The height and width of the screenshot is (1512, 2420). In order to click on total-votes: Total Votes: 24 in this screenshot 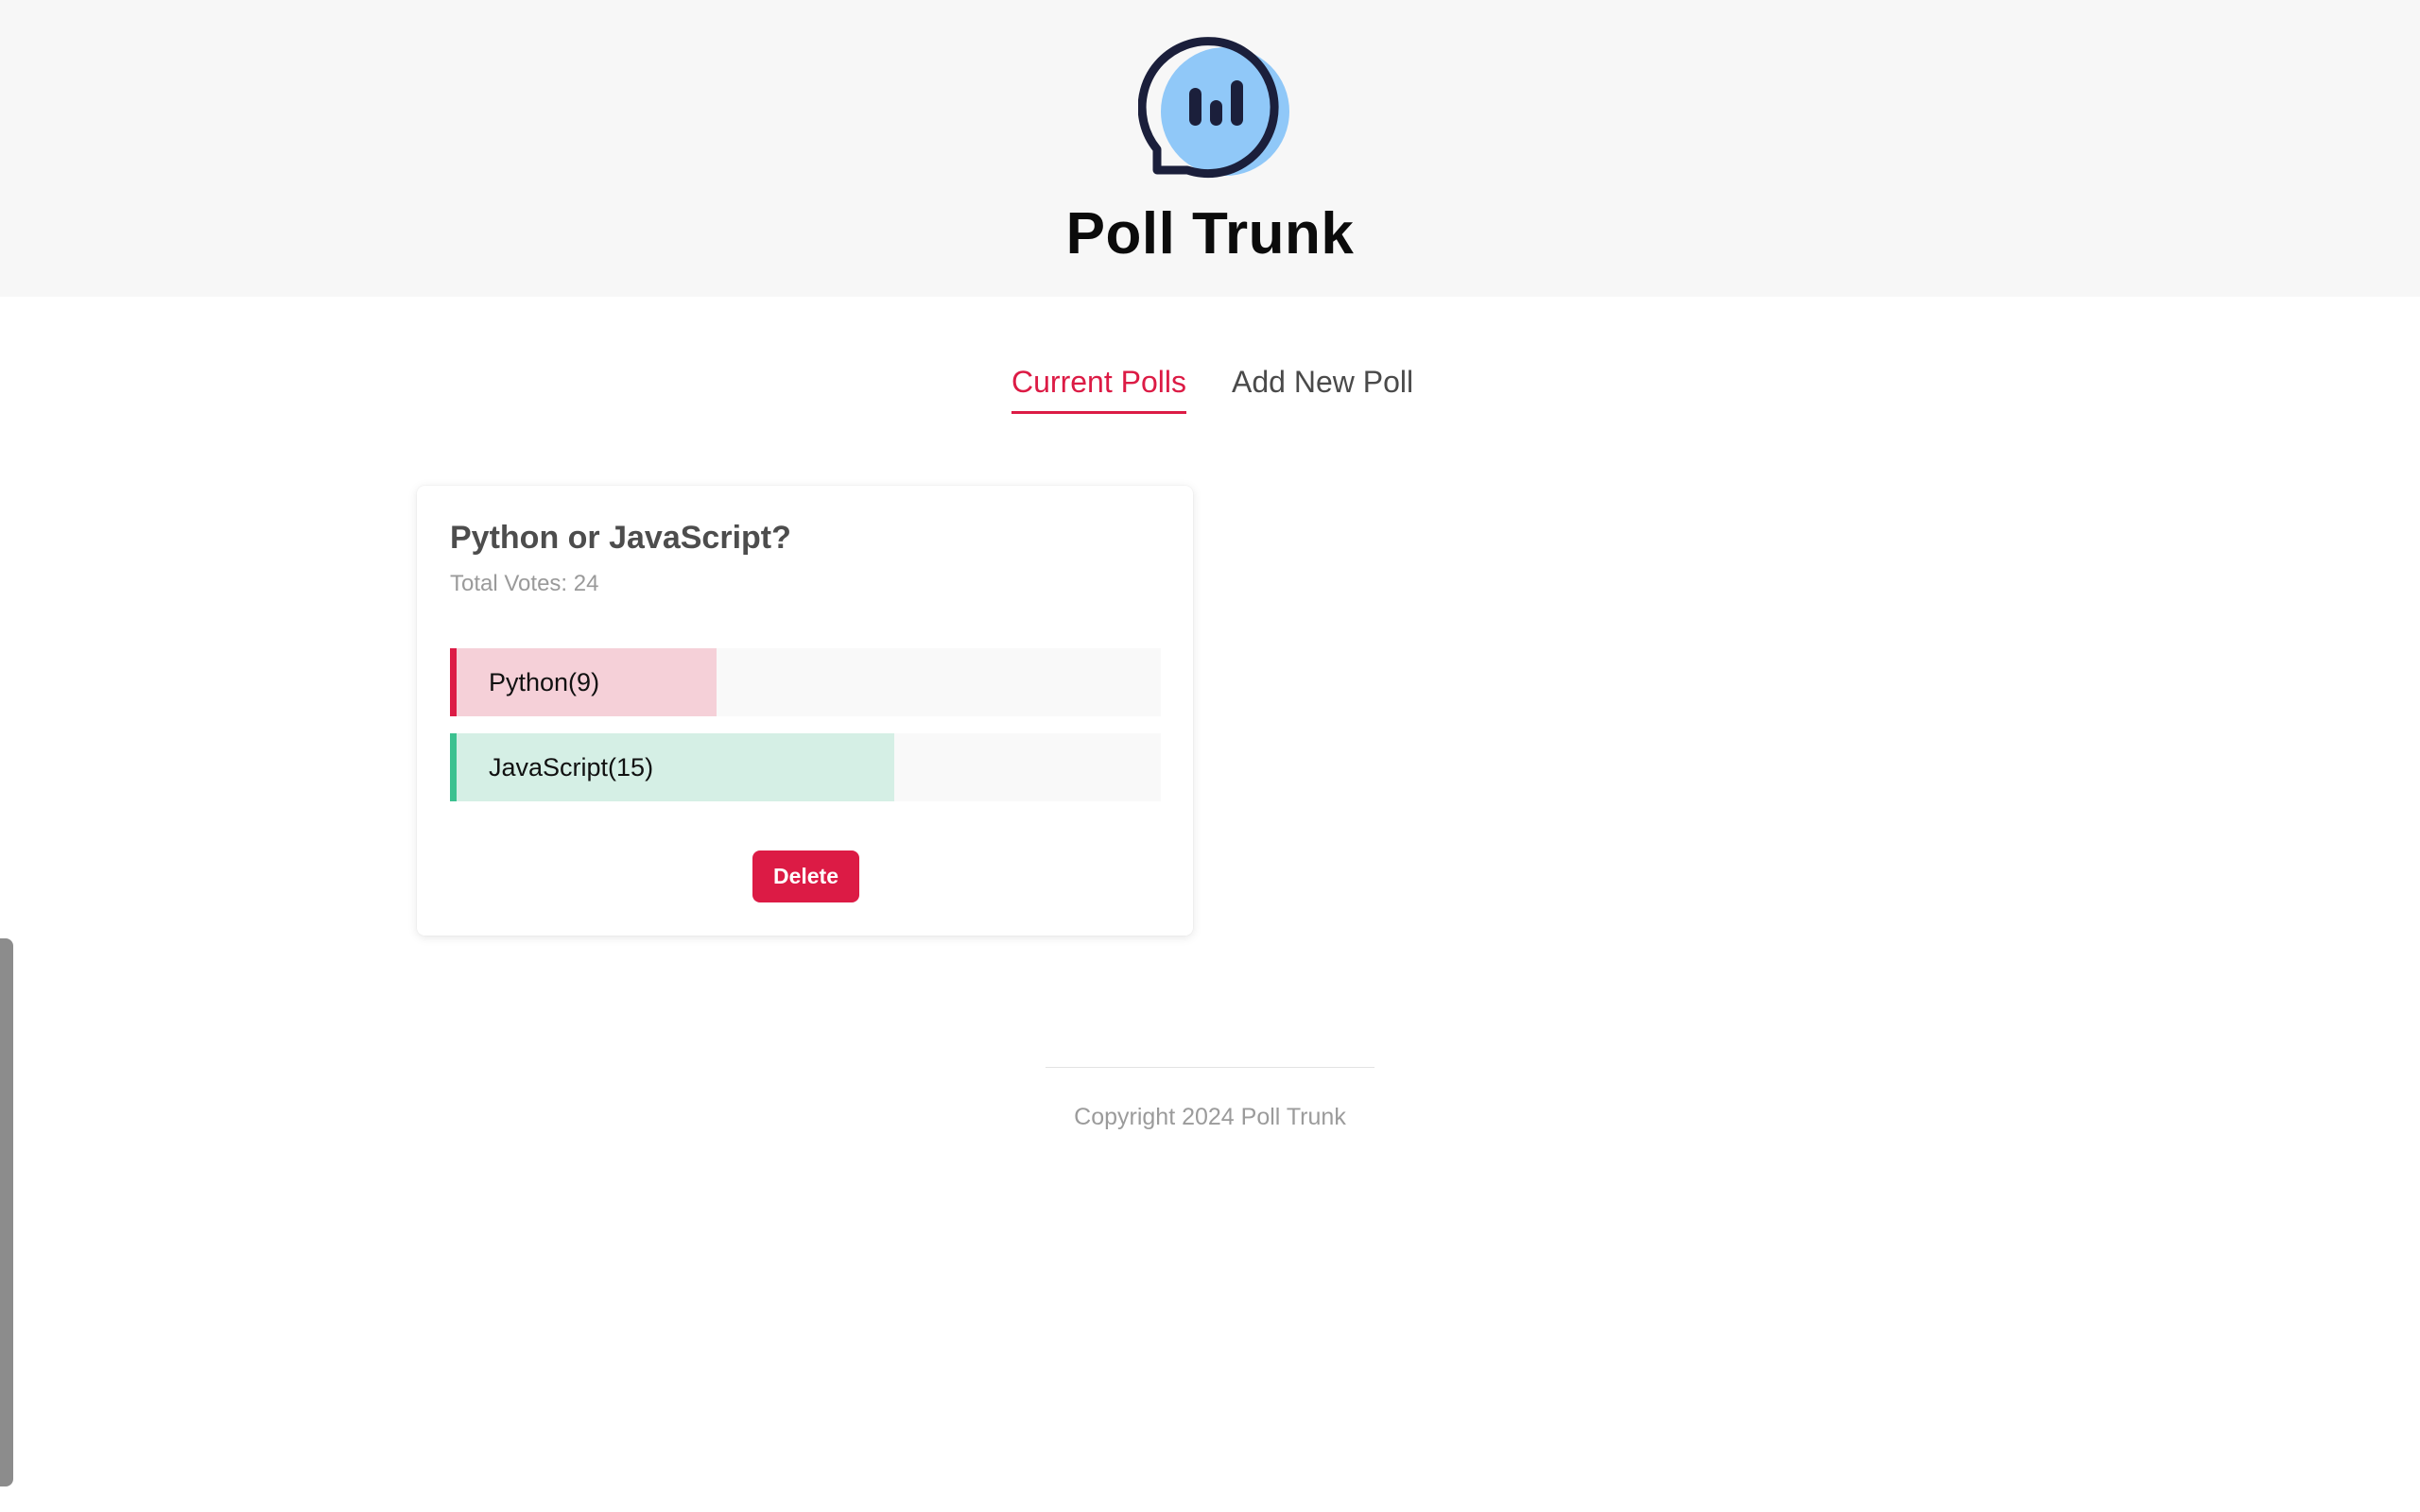, I will do `click(524, 584)`.